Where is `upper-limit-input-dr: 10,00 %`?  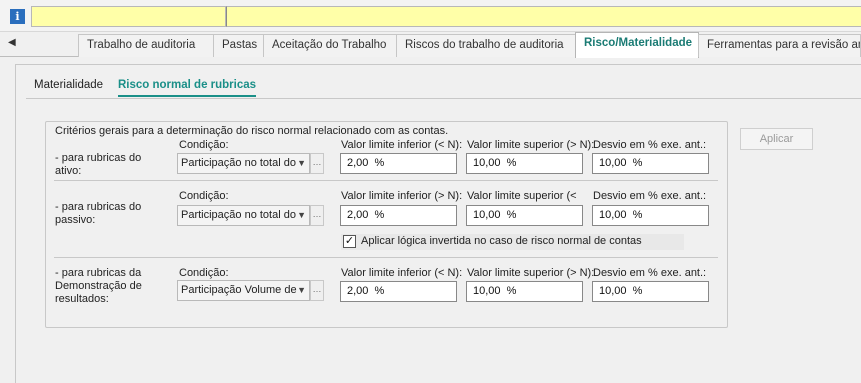 upper-limit-input-dr: 10,00 % is located at coordinates (524, 291).